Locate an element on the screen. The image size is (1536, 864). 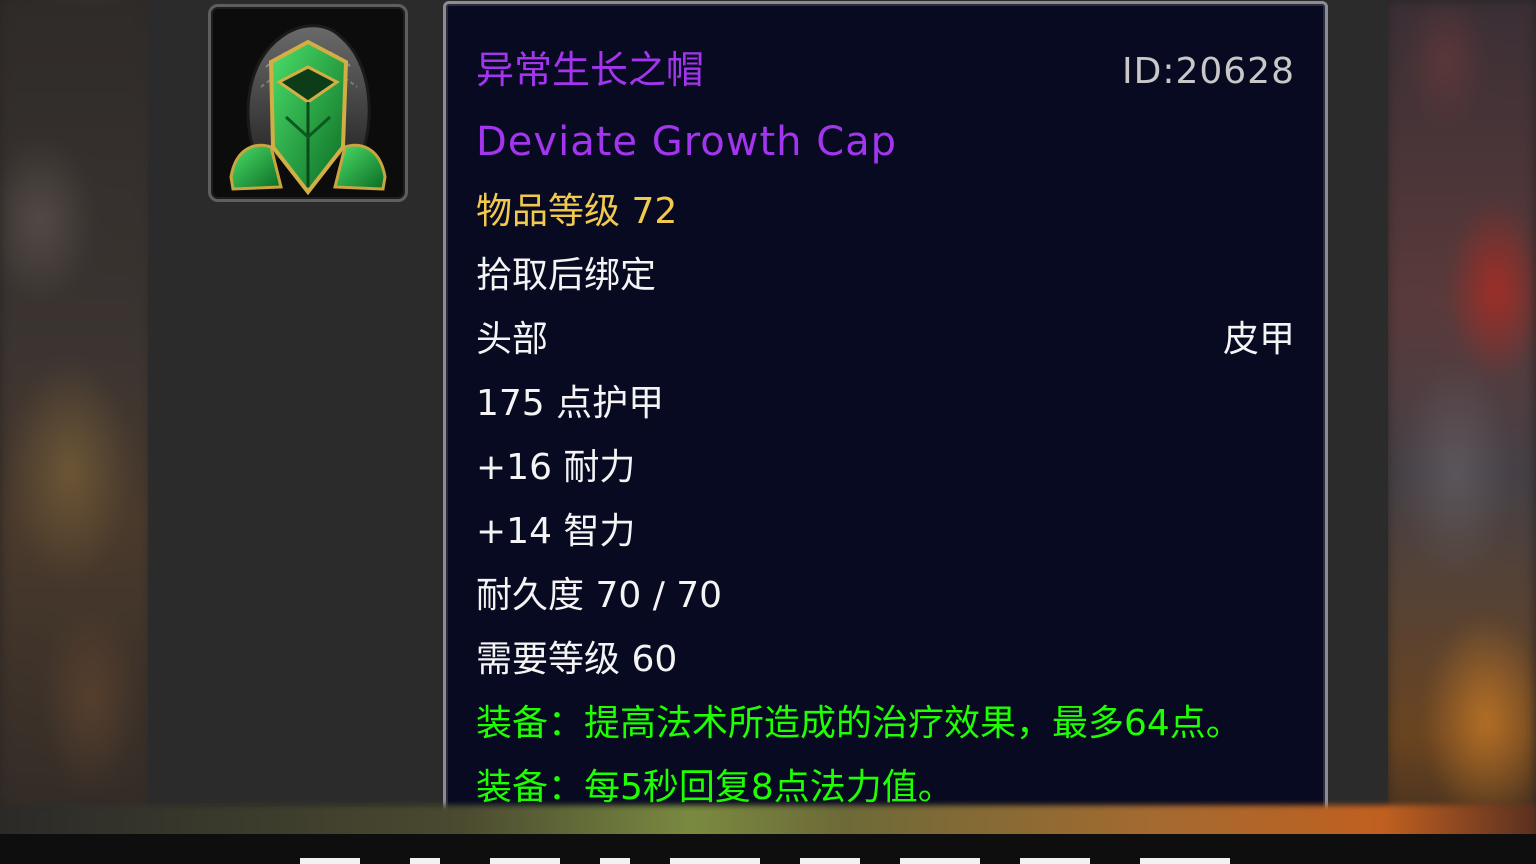
green-leather-hood-icon is located at coordinates (308, 103).